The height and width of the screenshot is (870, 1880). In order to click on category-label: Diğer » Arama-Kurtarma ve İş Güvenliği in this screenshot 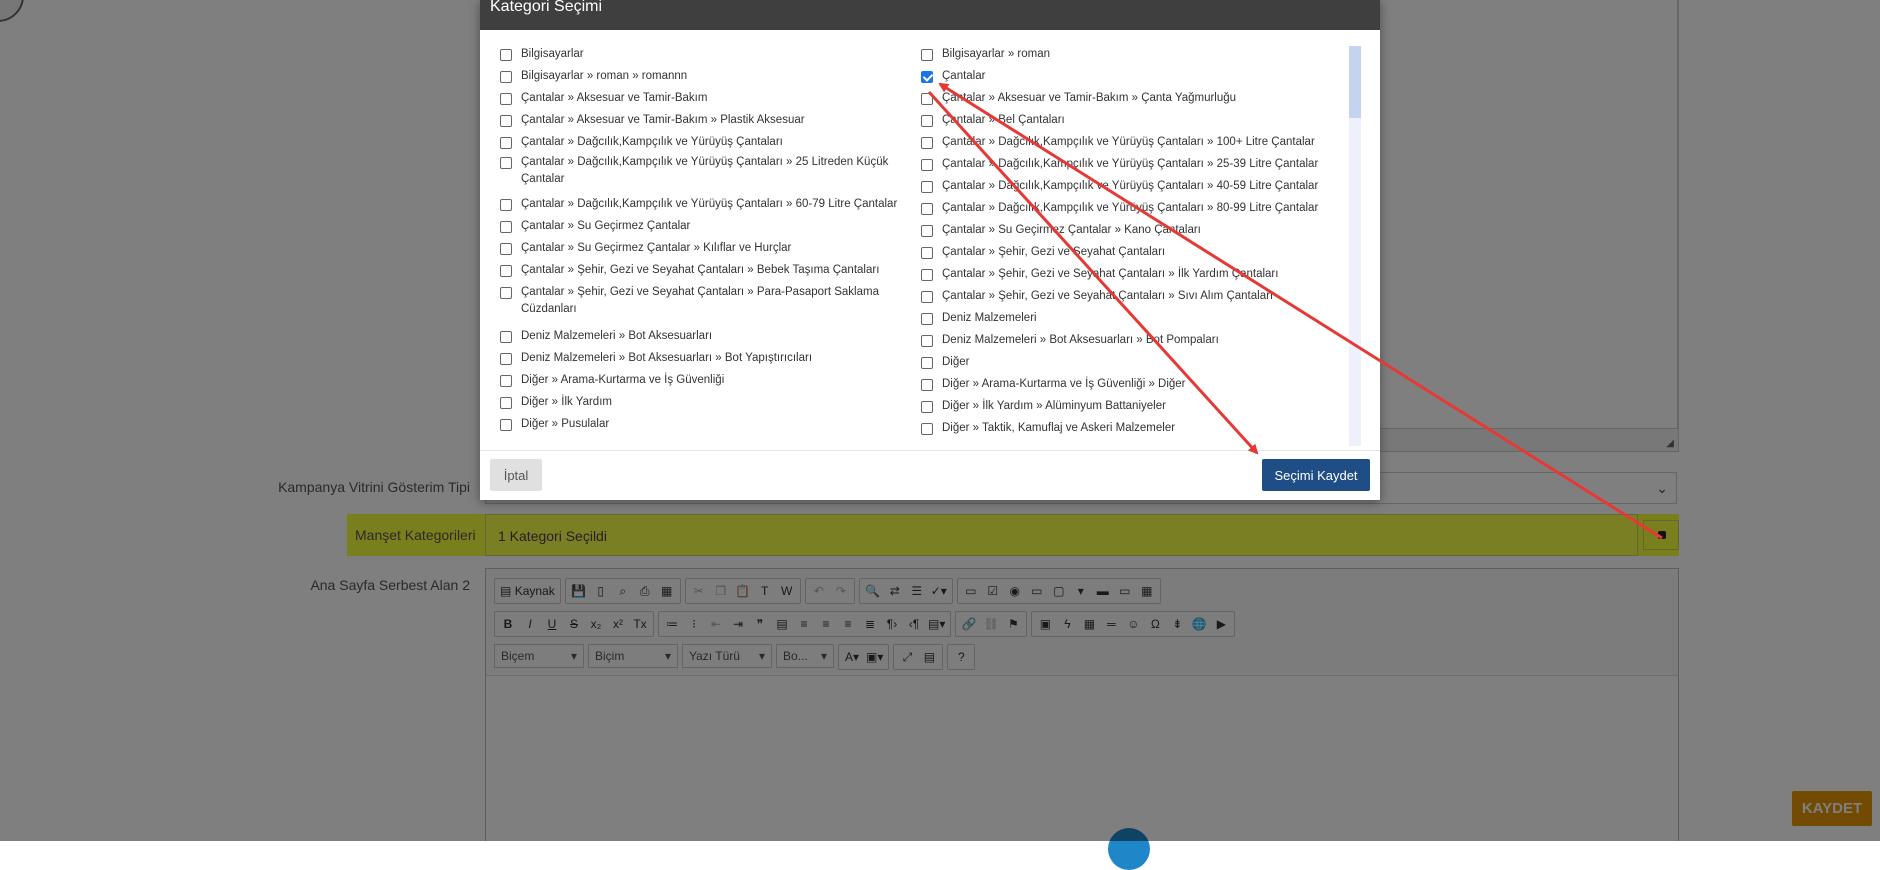, I will do `click(623, 380)`.